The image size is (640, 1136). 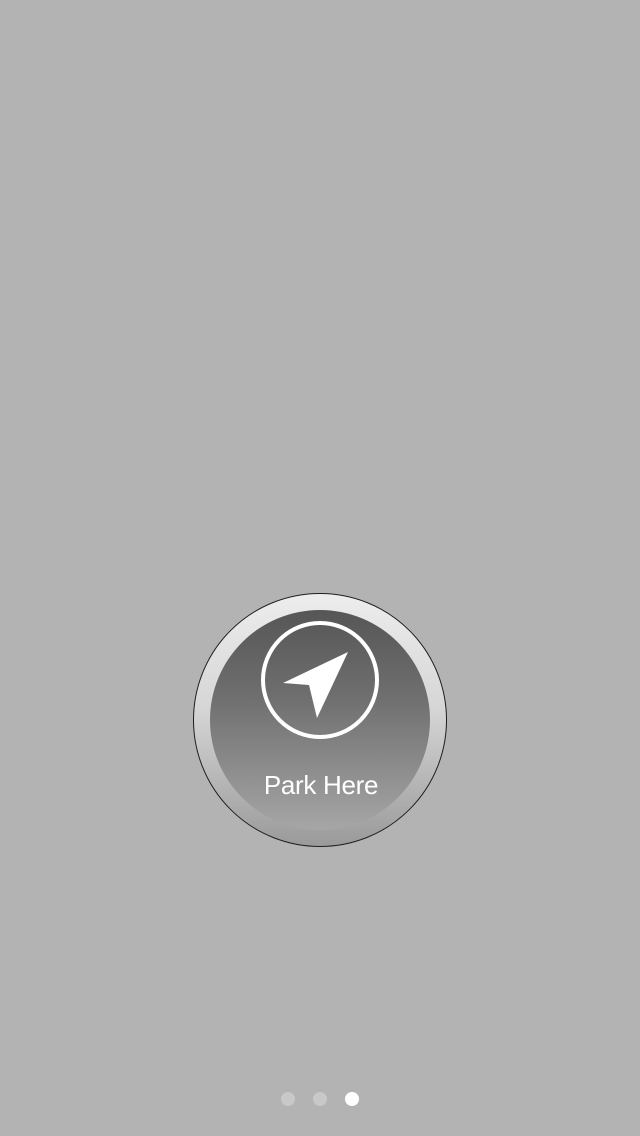 I want to click on park-here-label: Park Here, so click(x=321, y=785).